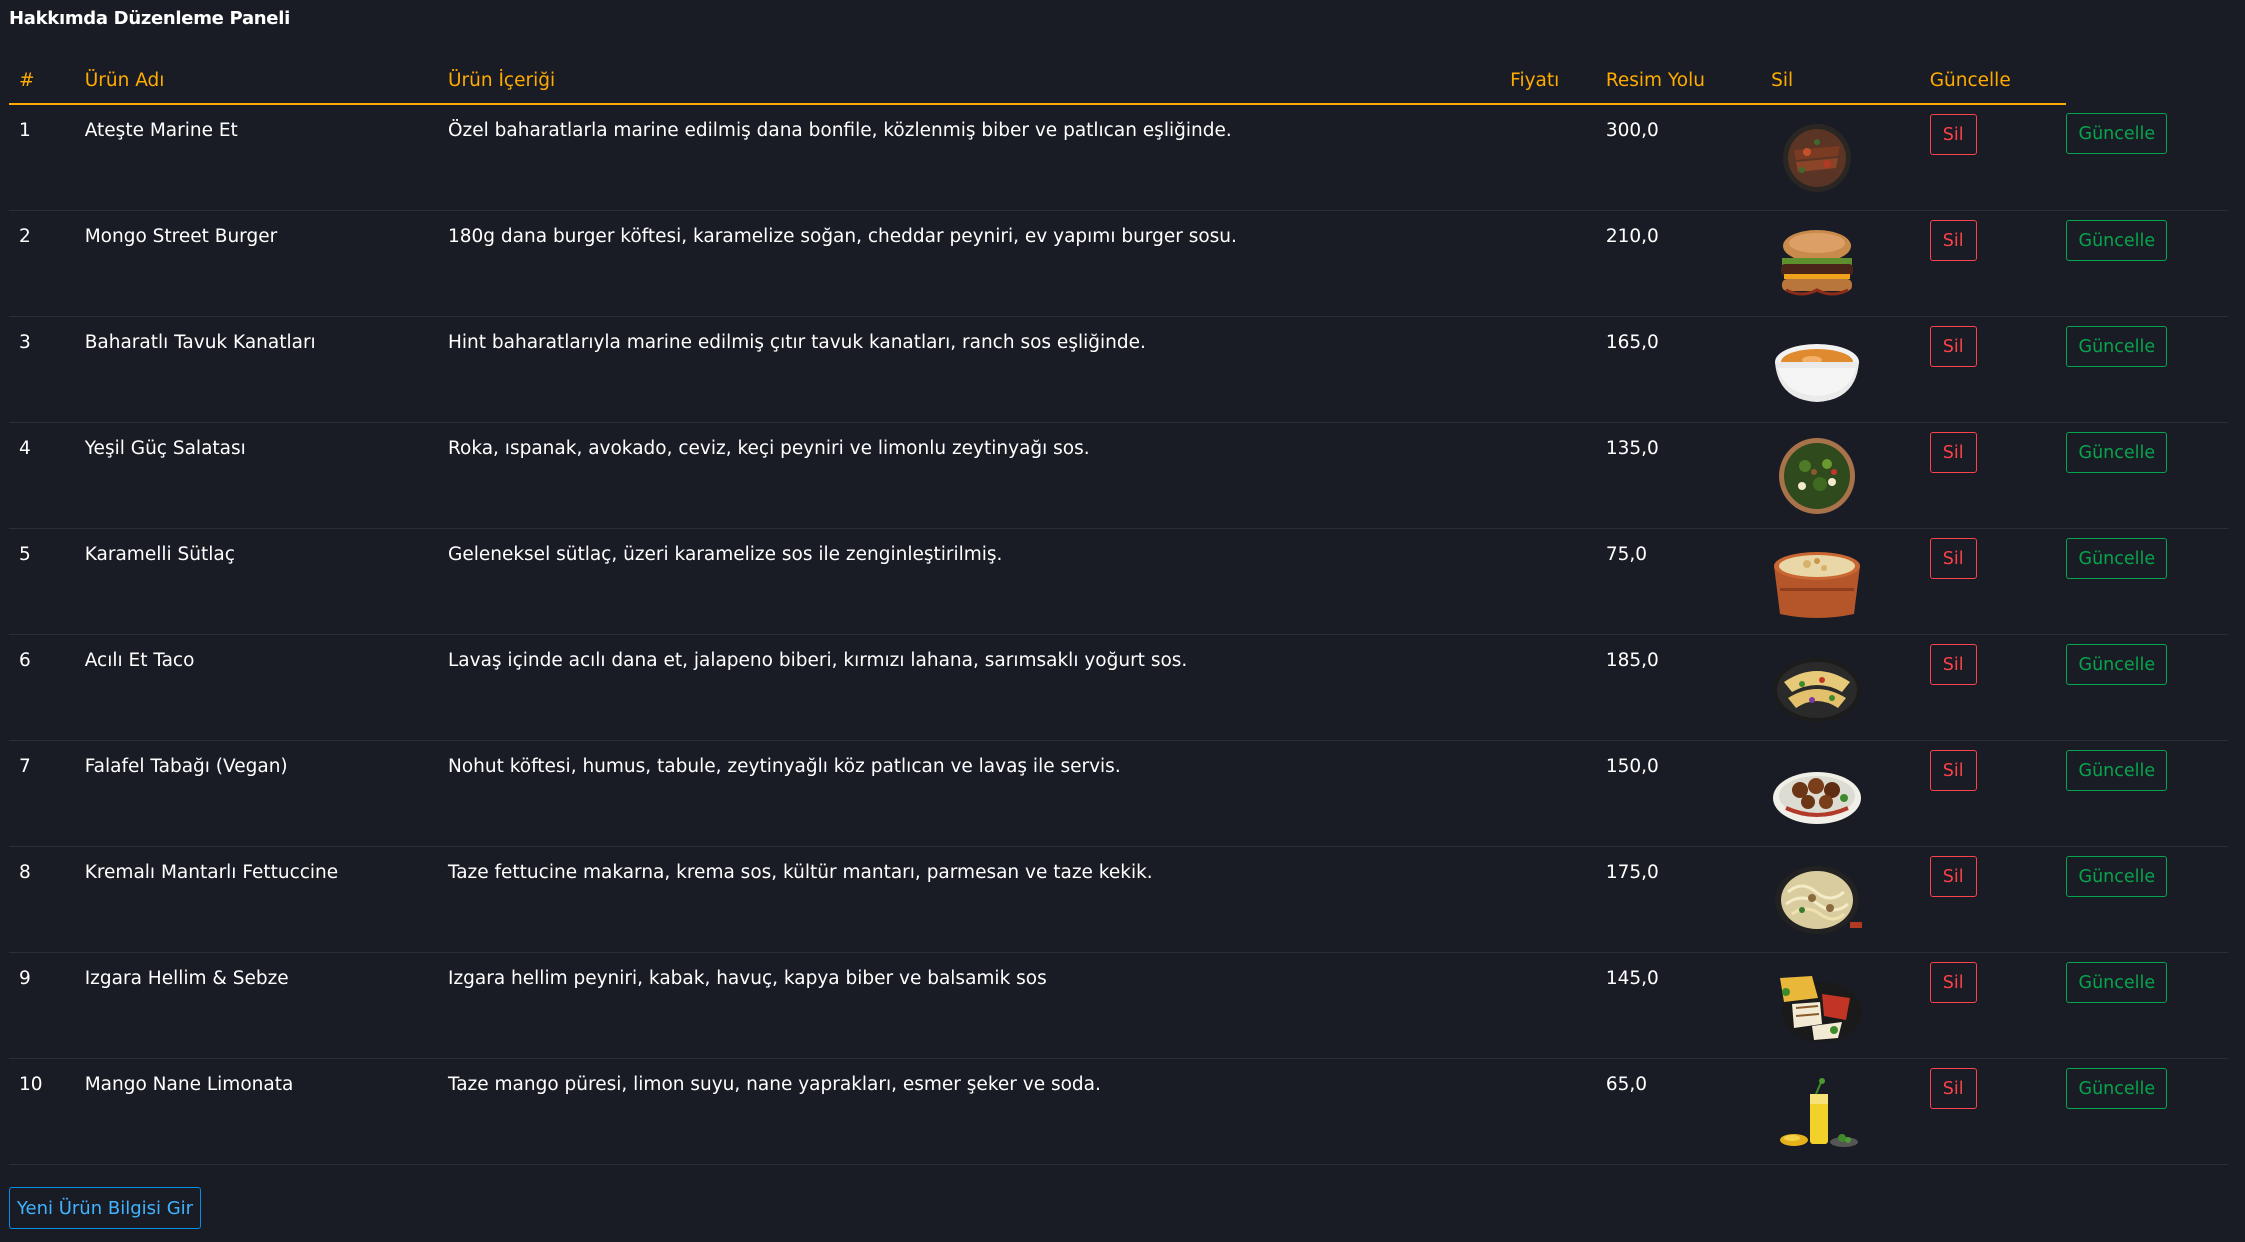 This screenshot has height=1242, width=2245. Describe the element at coordinates (1817, 900) in the screenshot. I see `pasta-pan-image` at that location.